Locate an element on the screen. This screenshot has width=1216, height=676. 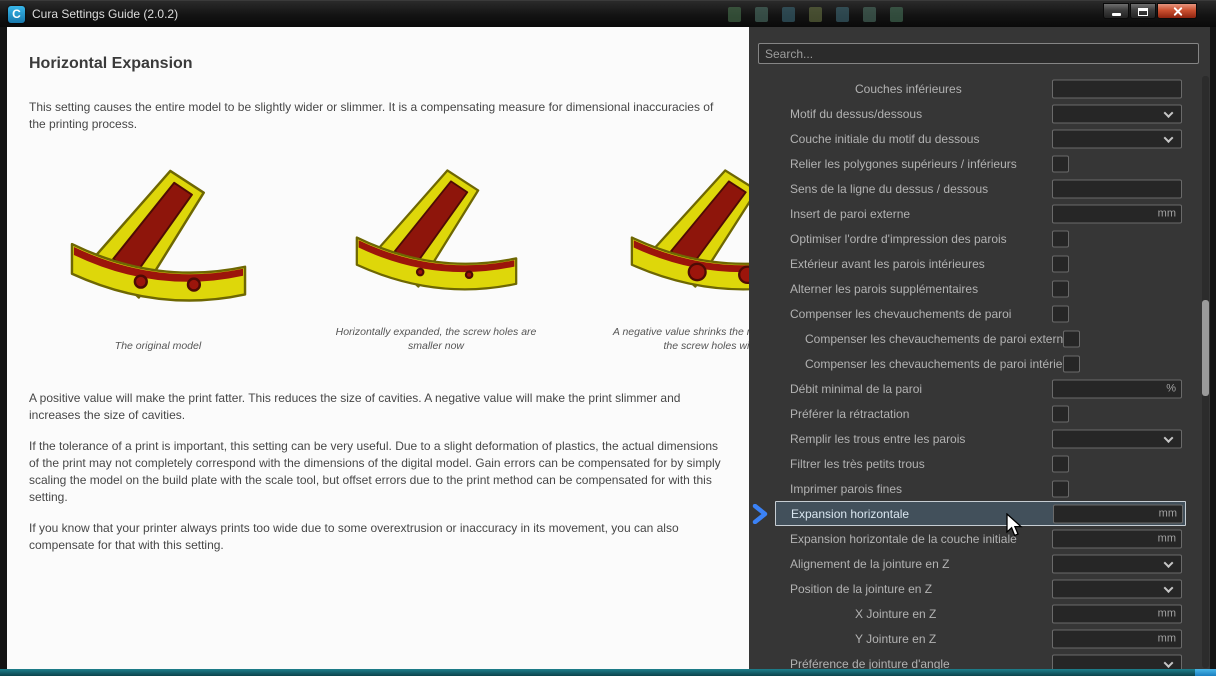
close-icon is located at coordinates (1177, 11).